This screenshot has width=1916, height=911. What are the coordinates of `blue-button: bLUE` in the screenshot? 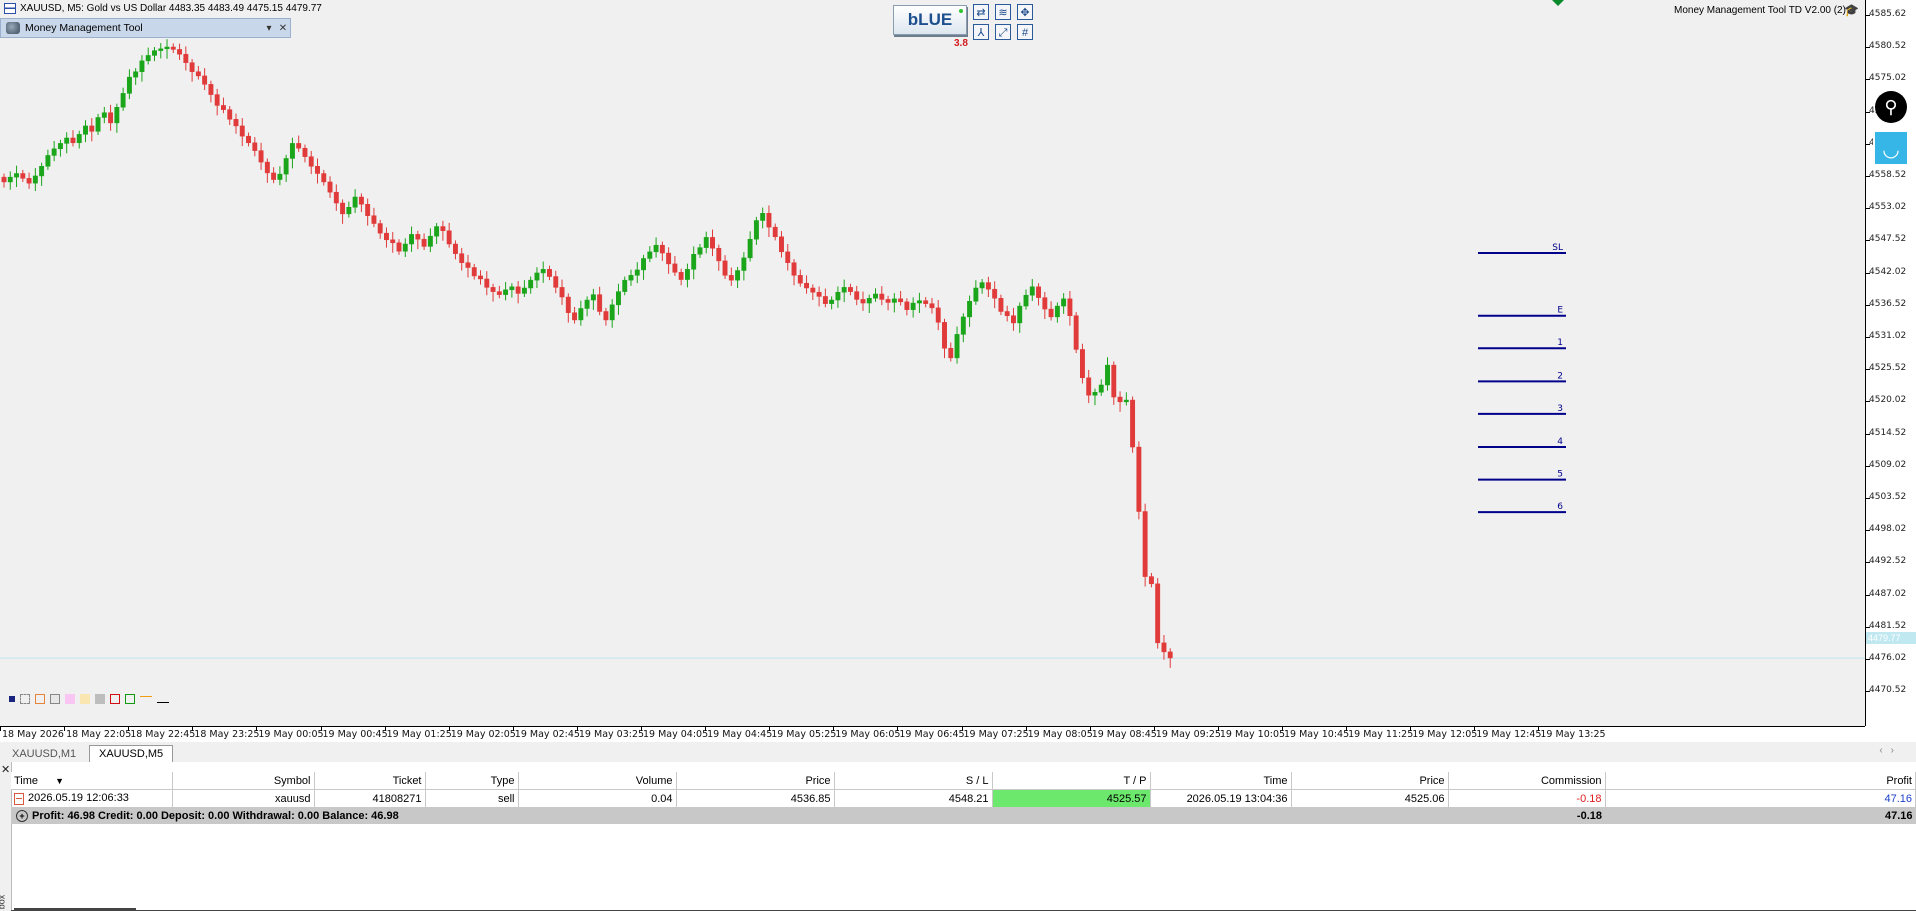 It's located at (930, 20).